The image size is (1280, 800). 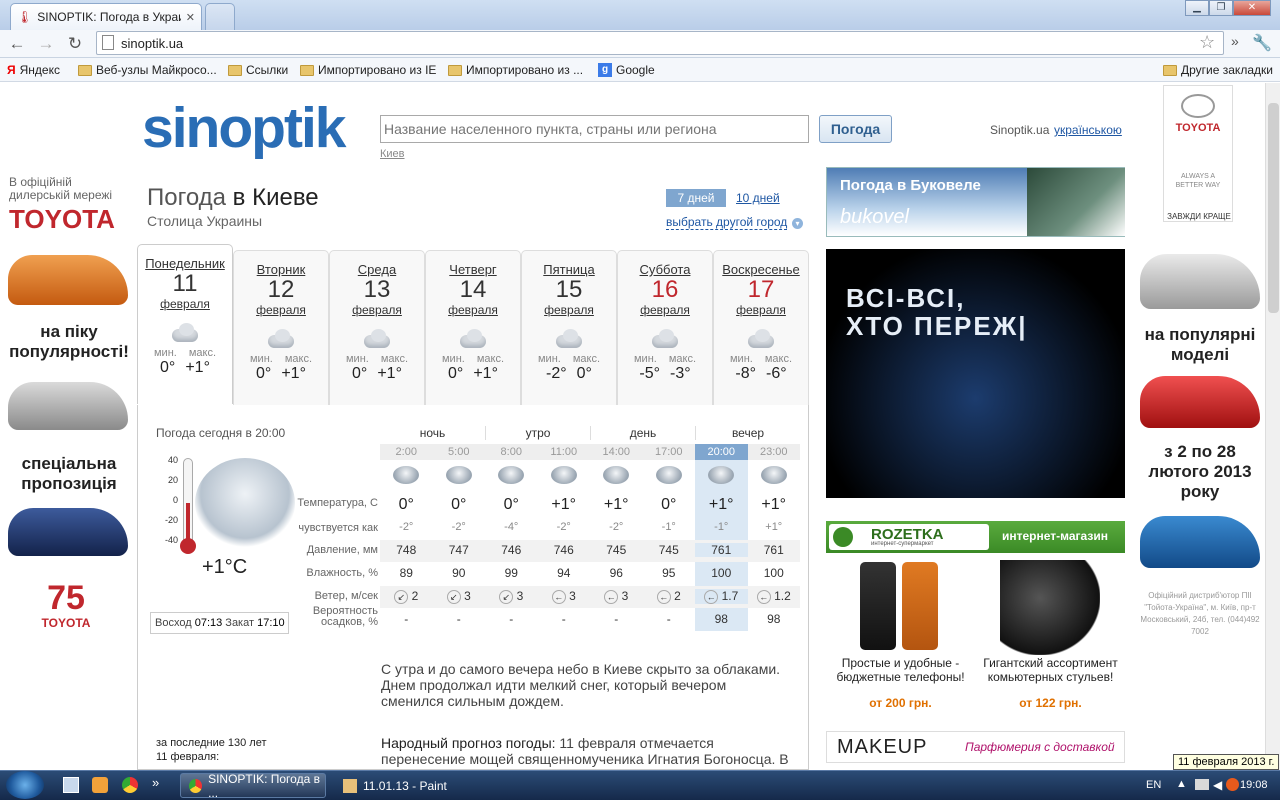 I want to click on clock: 19:08, so click(x=1254, y=785).